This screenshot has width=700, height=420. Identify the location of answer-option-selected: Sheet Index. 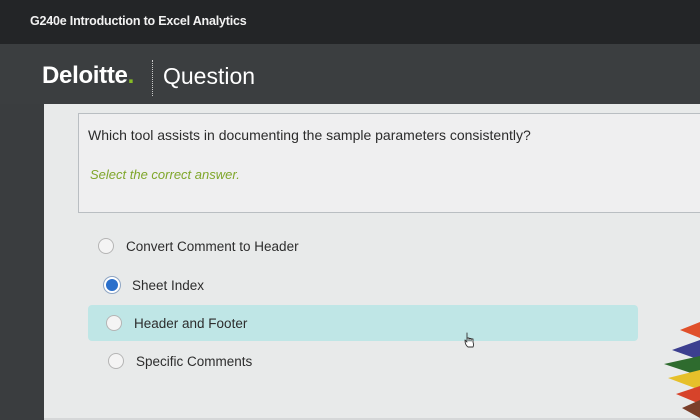
(204, 285).